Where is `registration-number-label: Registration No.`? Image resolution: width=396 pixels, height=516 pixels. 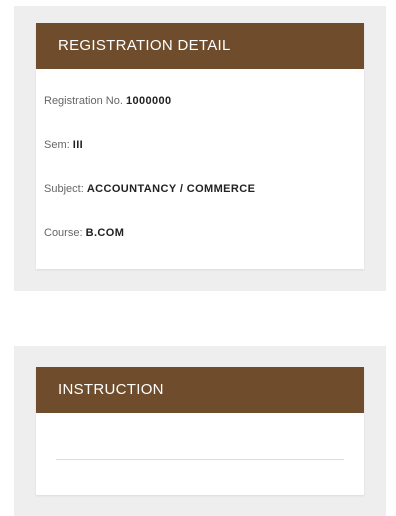 registration-number-label: Registration No. is located at coordinates (83, 101).